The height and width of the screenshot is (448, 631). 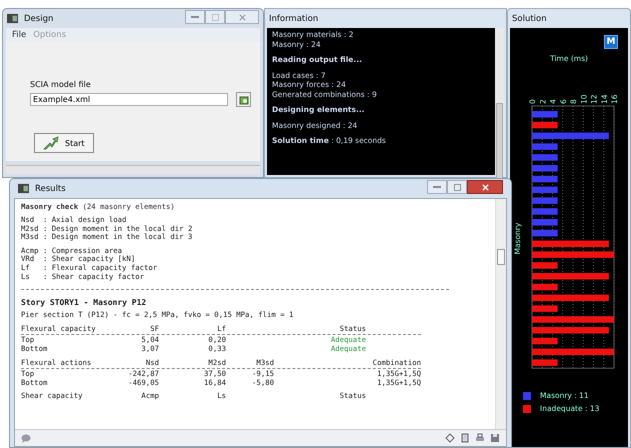 What do you see at coordinates (64, 143) in the screenshot?
I see `start-button: Start` at bounding box center [64, 143].